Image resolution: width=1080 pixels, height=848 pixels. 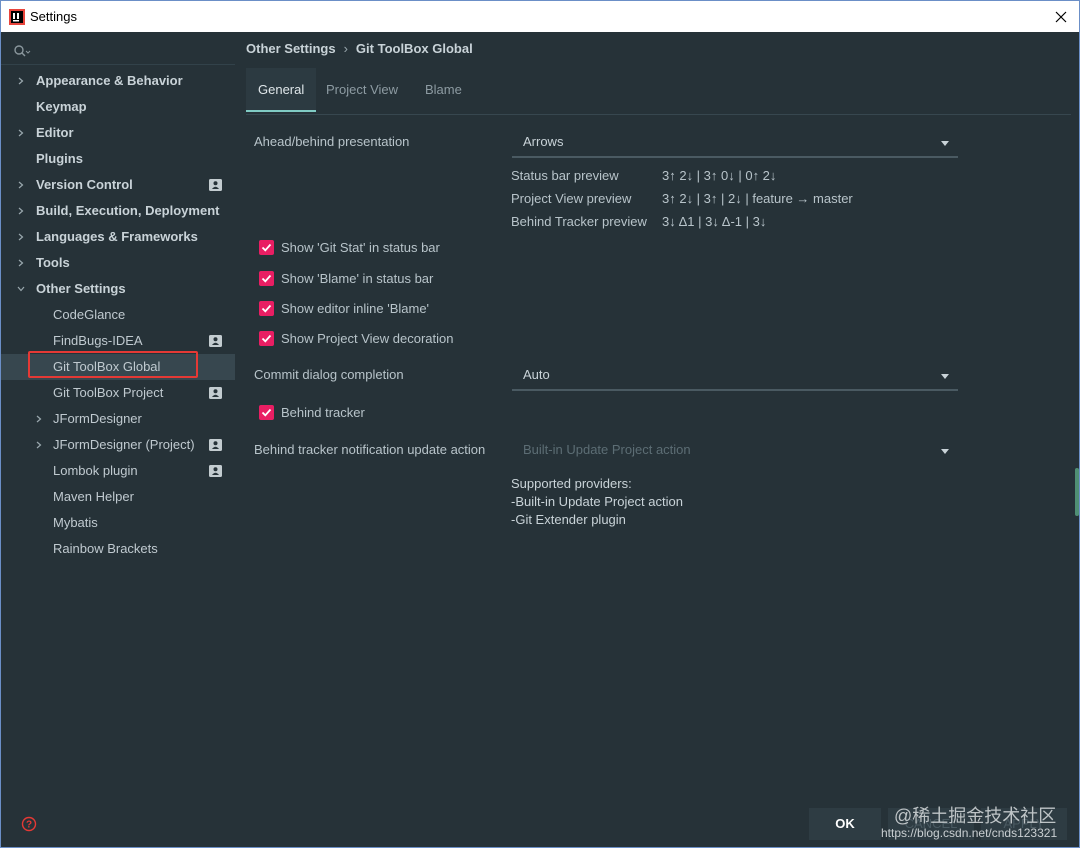 What do you see at coordinates (735, 143) in the screenshot?
I see `ahead-behind-combo: Arrows` at bounding box center [735, 143].